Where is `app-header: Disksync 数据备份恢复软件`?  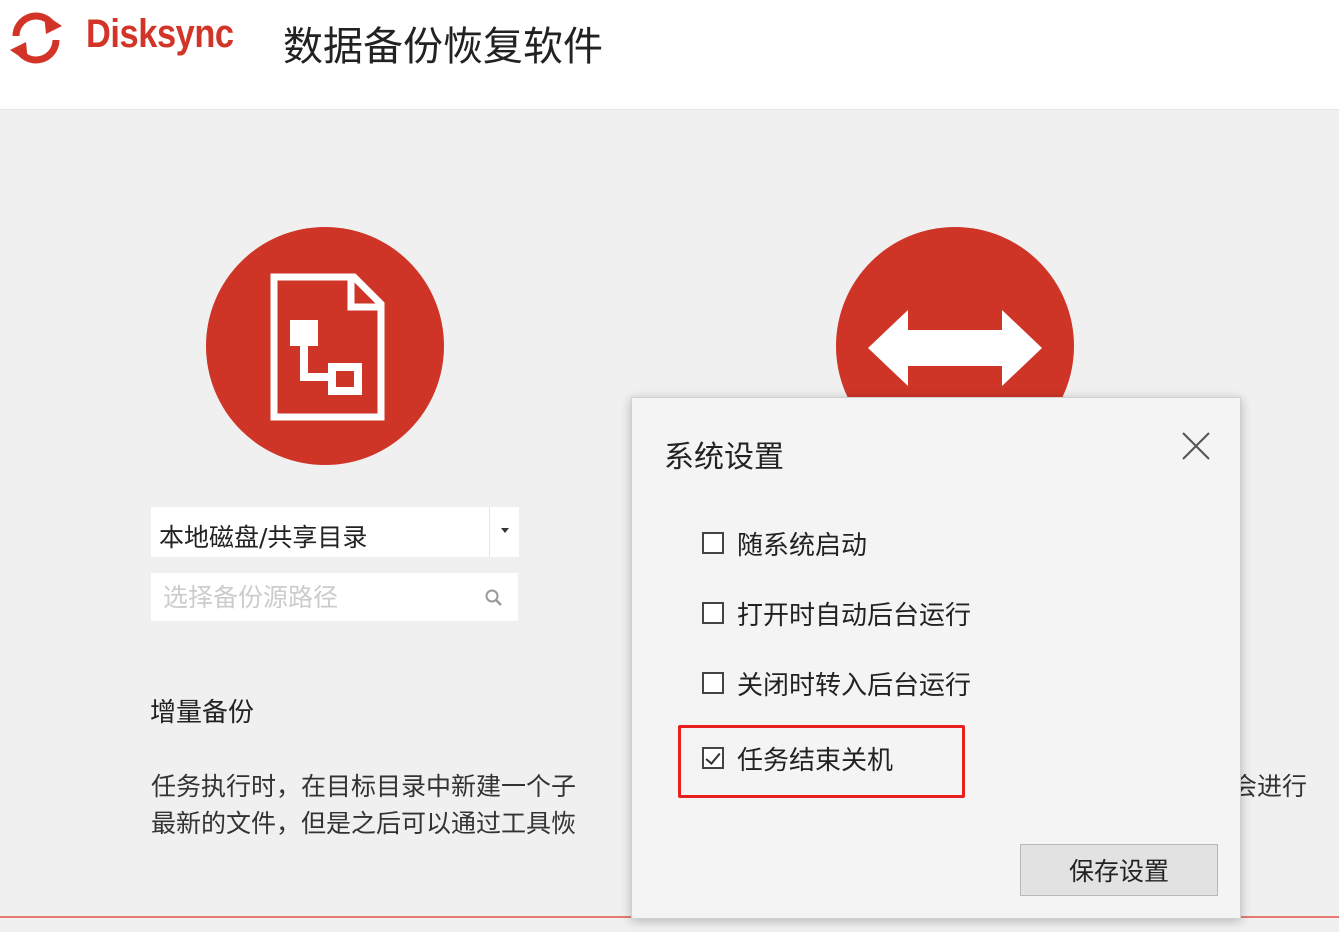 app-header: Disksync 数据备份恢复软件 is located at coordinates (669, 55).